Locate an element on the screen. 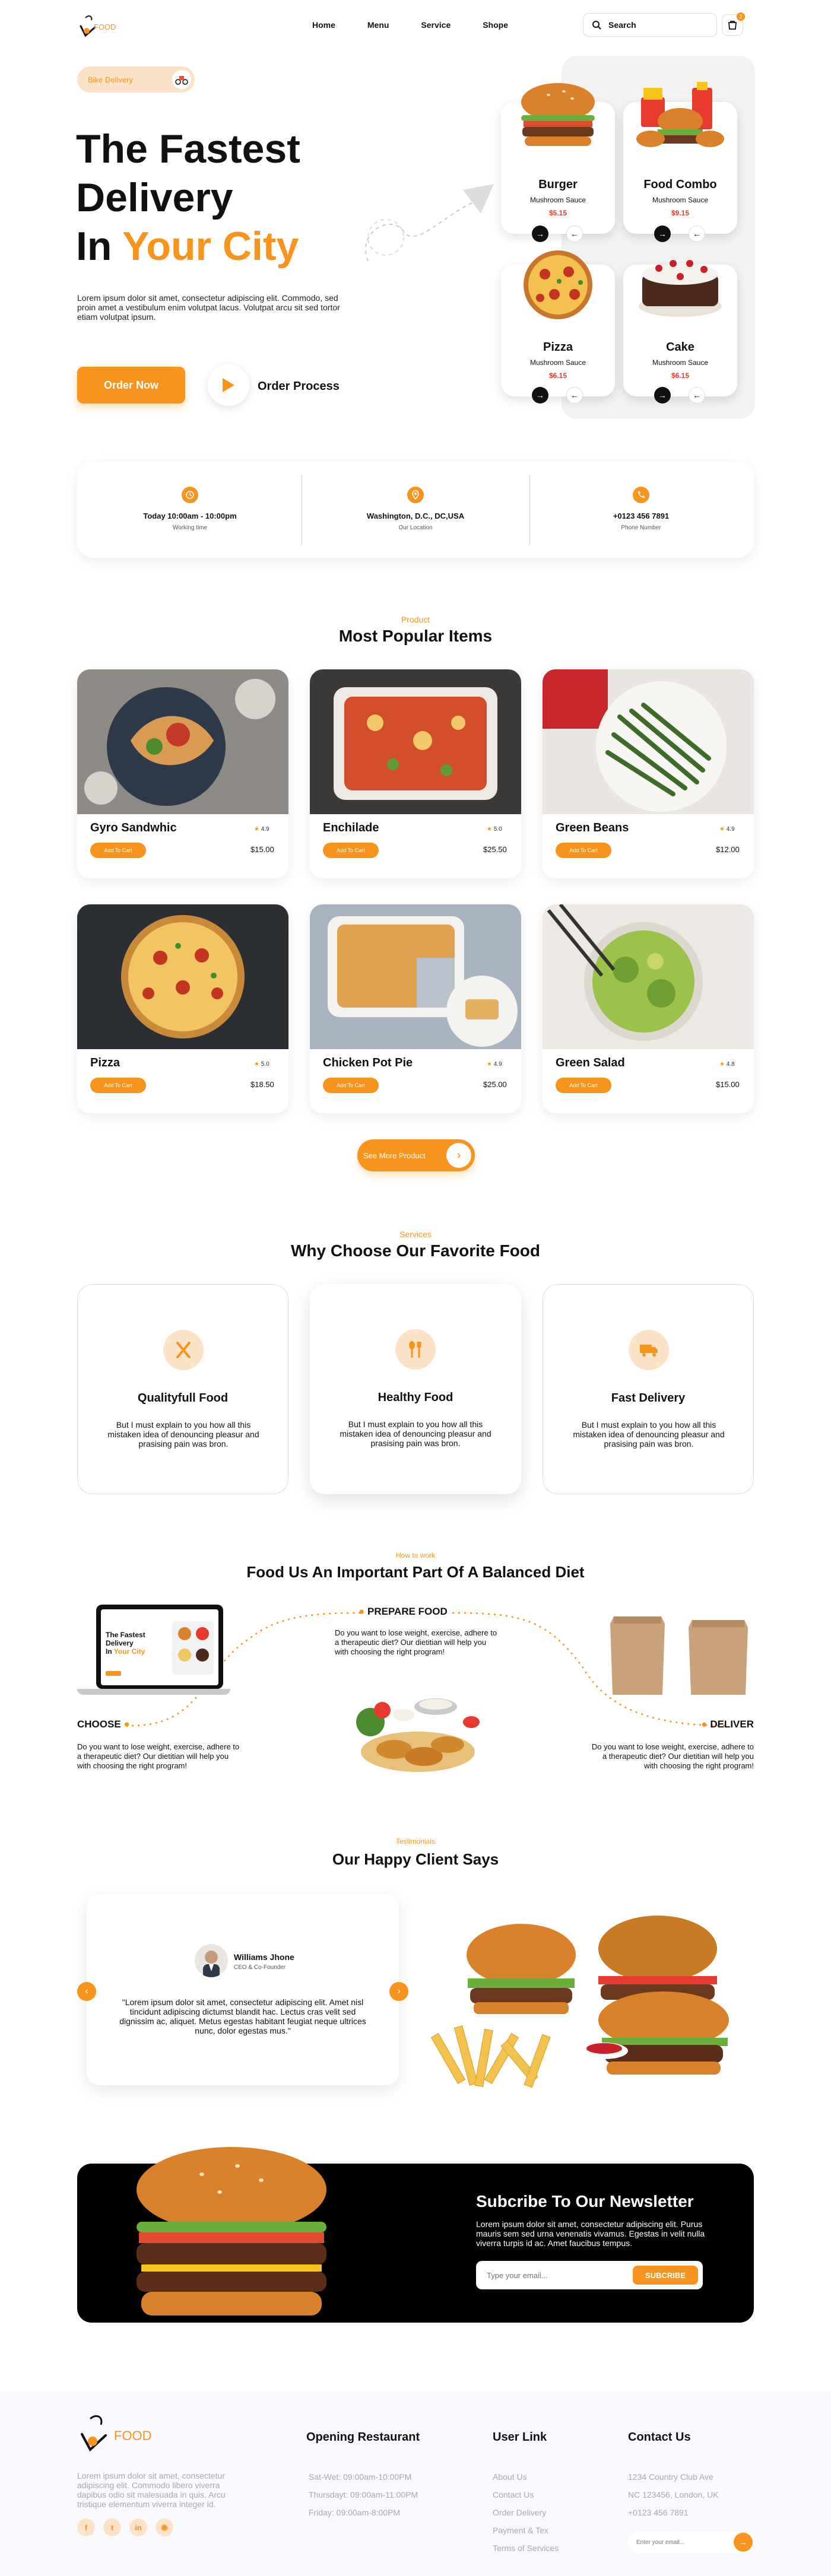 The height and width of the screenshot is (2576, 831). star-icon: ★ is located at coordinates (256, 829).